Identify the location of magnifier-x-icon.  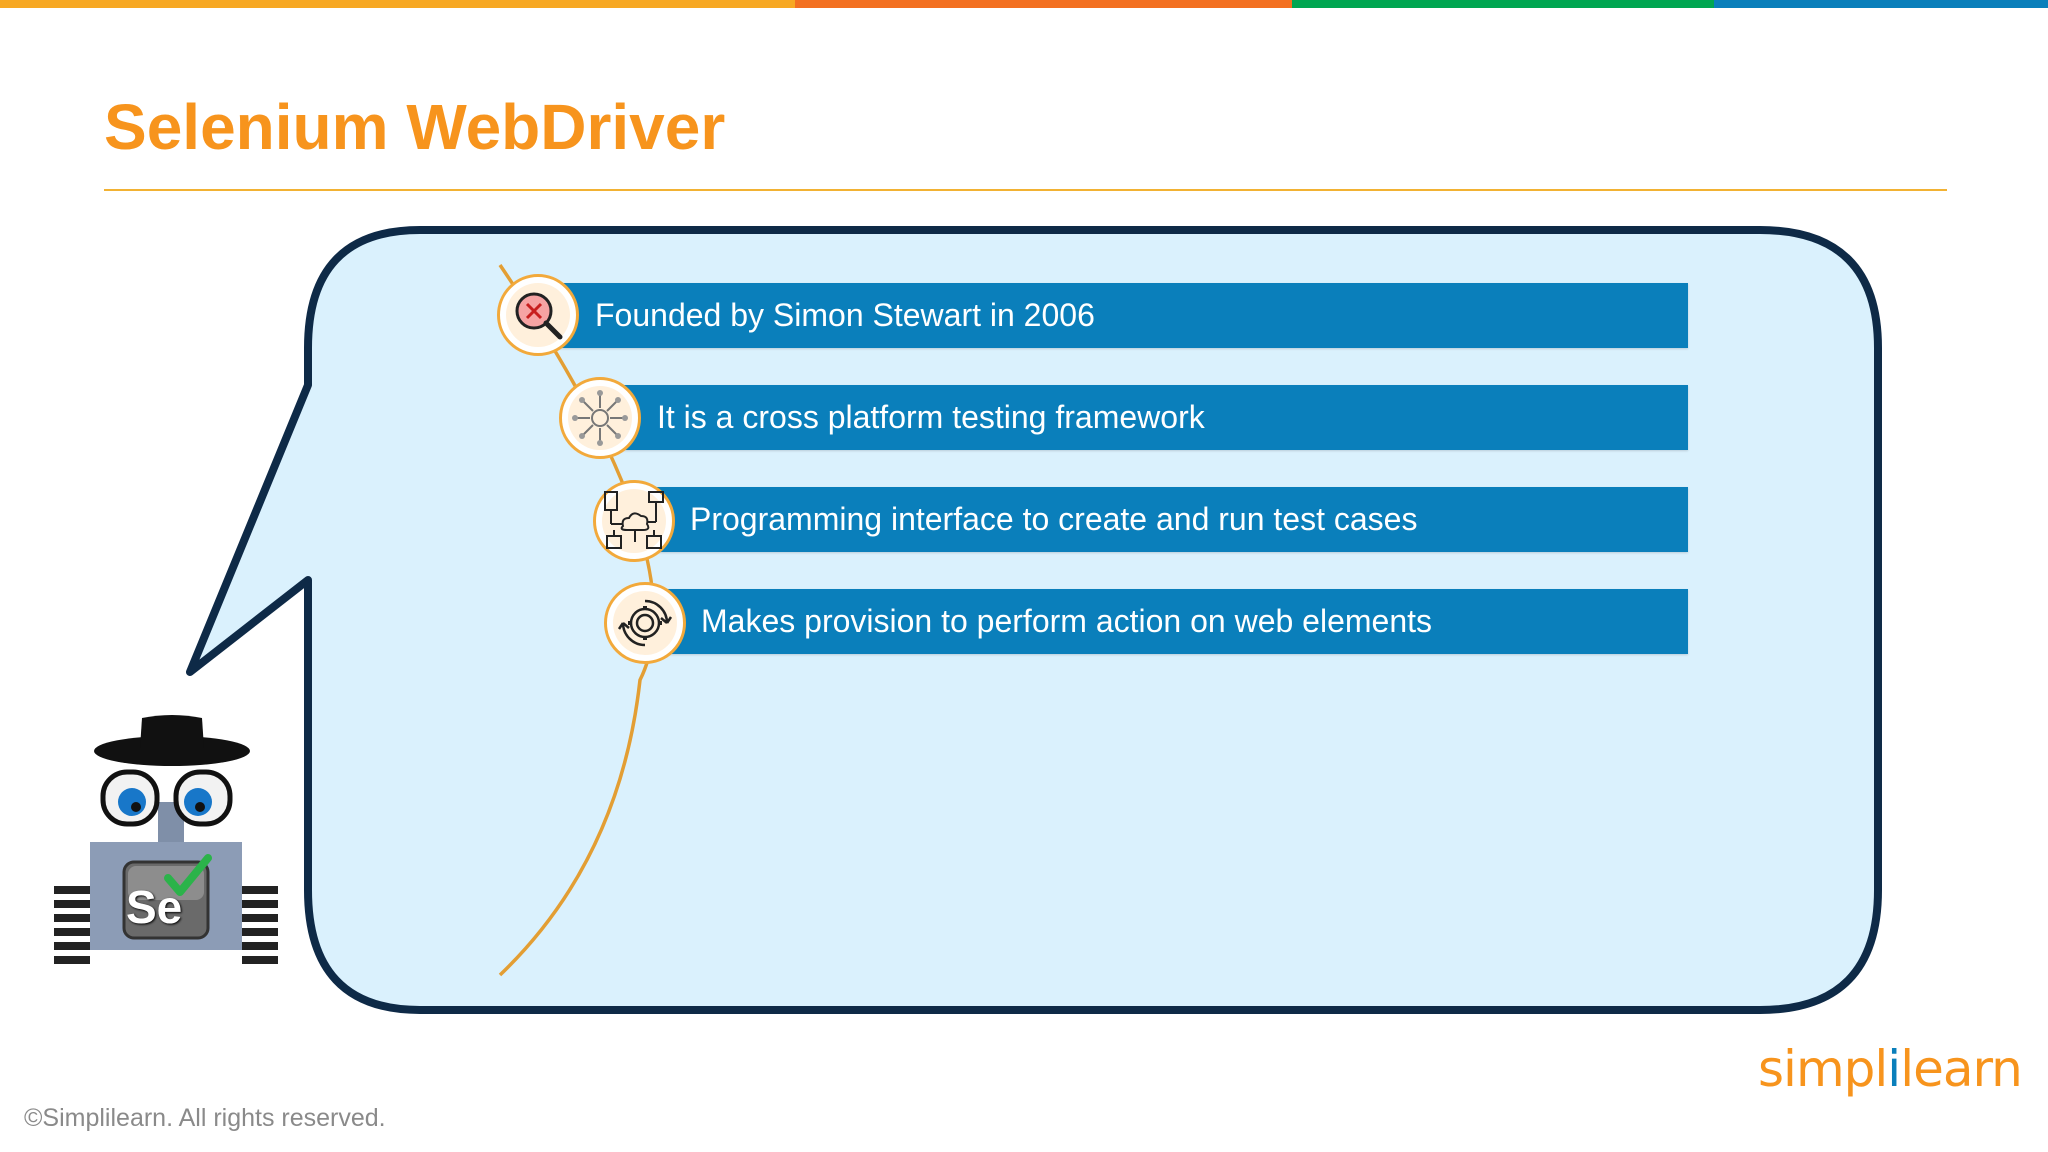
(538, 315).